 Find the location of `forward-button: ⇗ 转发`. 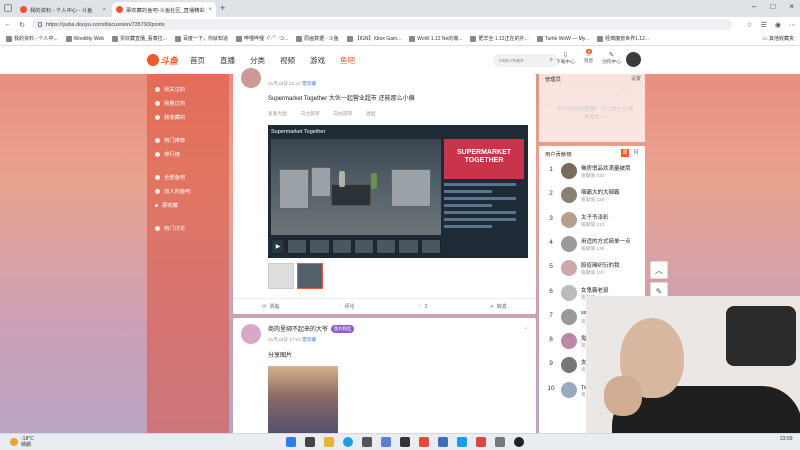

forward-button: ⇗ 转发 is located at coordinates (498, 307).